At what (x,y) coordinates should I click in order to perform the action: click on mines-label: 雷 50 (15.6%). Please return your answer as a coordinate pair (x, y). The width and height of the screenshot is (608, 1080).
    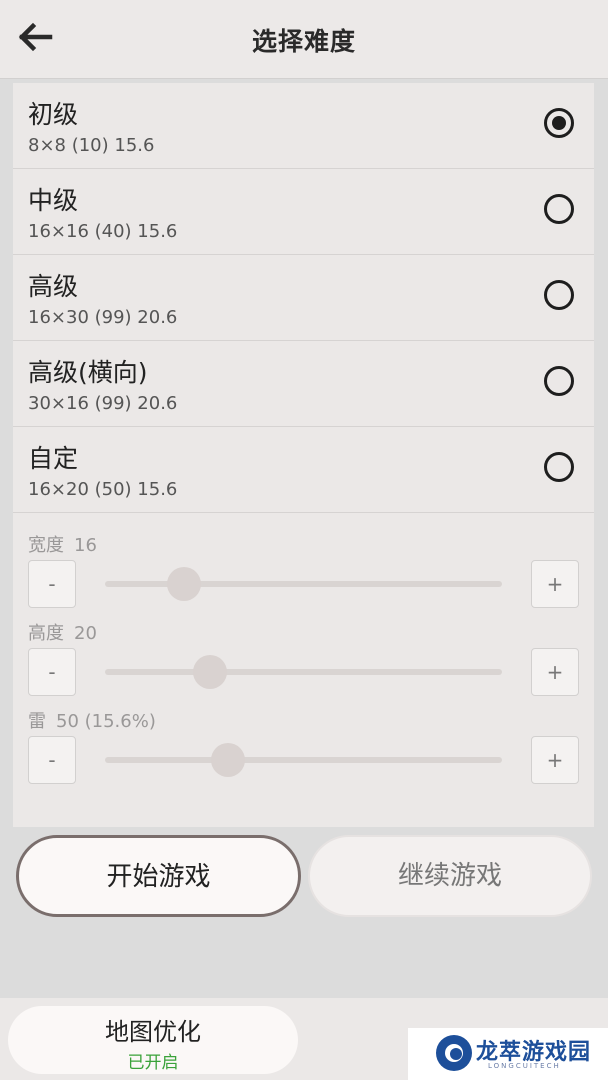
    Looking at the image, I should click on (92, 720).